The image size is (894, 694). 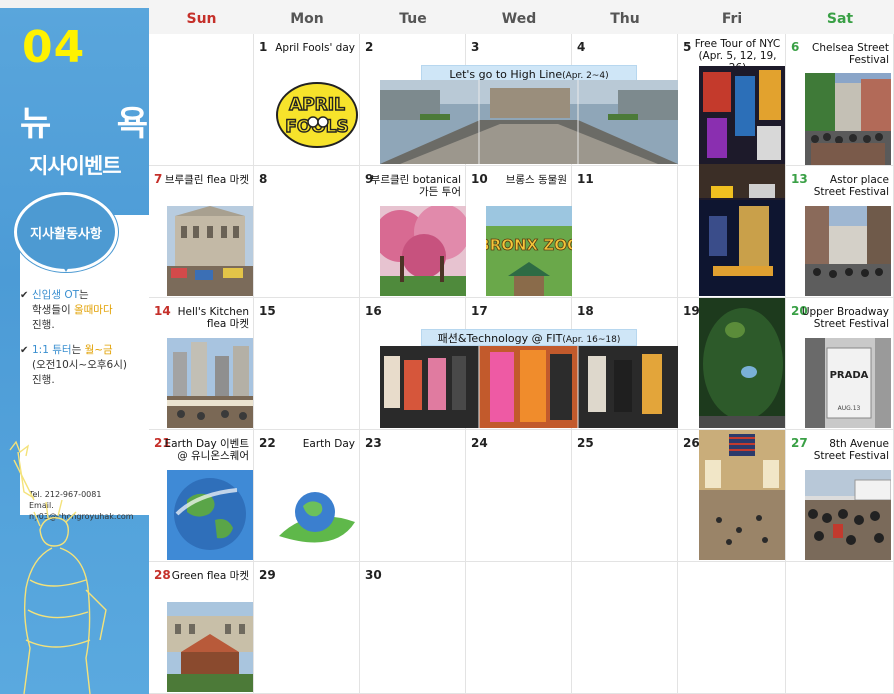 I want to click on day-number: 27, so click(x=799, y=443).